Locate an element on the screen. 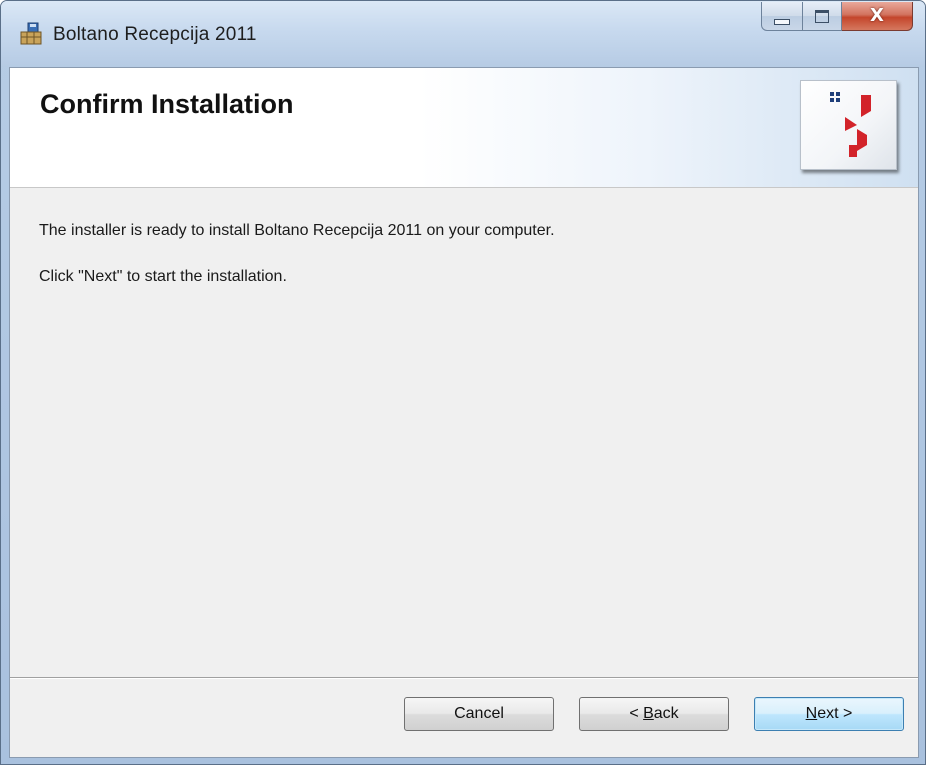 Image resolution: width=926 pixels, height=765 pixels. boltano-logo-icon is located at coordinates (848, 125).